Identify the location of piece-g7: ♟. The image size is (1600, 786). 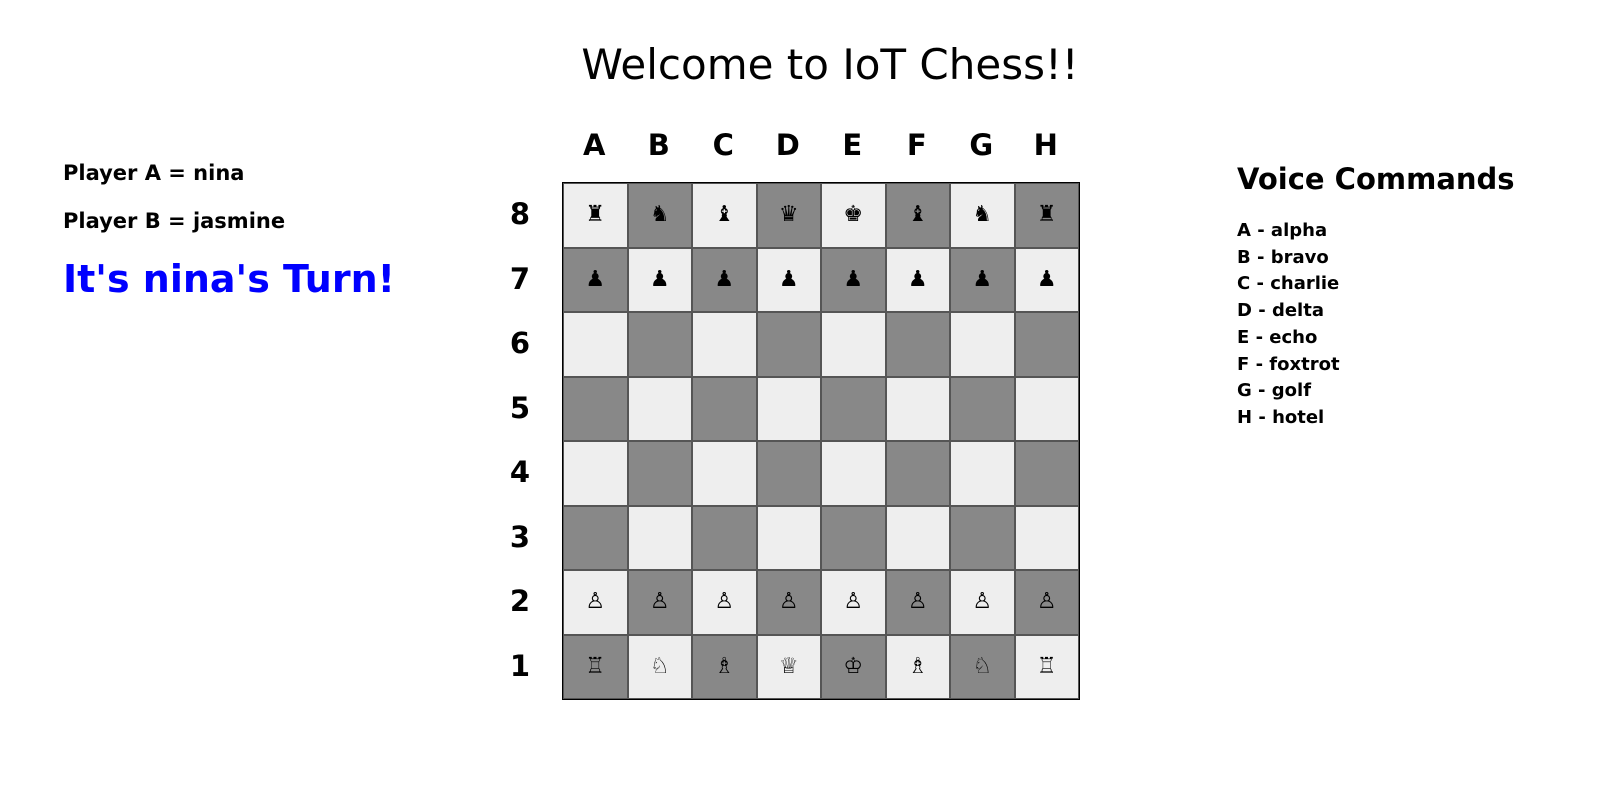
(982, 279).